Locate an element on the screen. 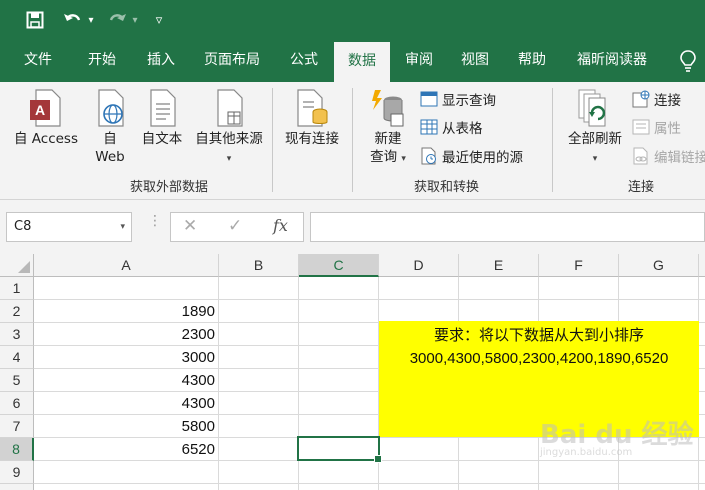 The height and width of the screenshot is (490, 705). undo-dropdown: ▾ is located at coordinates (91, 20).